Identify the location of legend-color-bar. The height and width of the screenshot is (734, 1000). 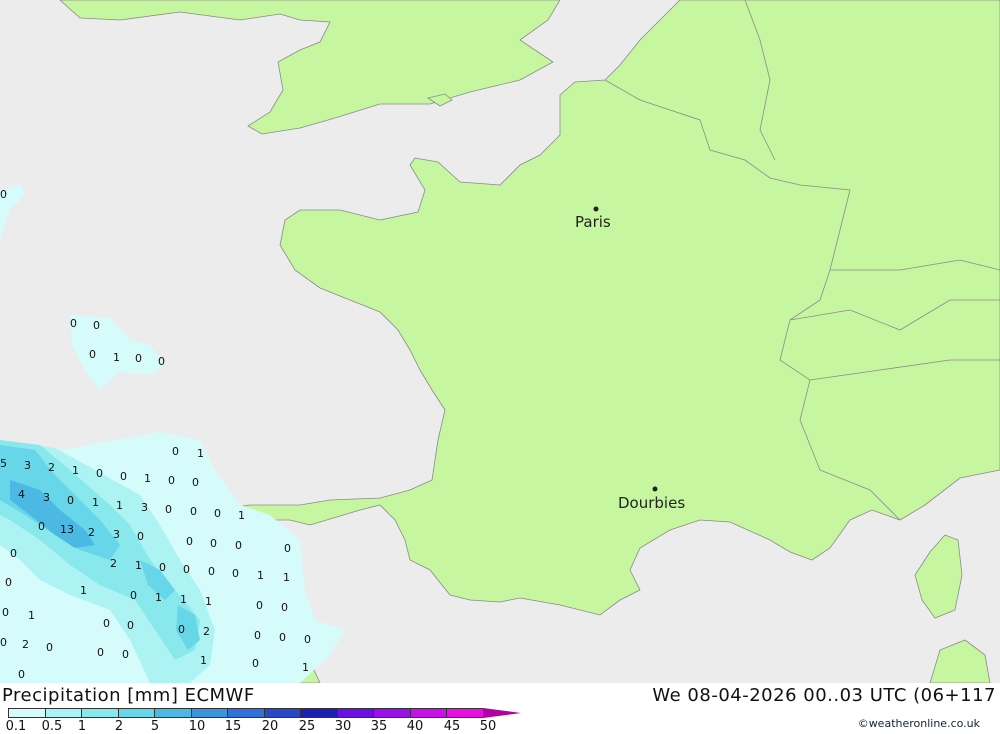
(264, 713).